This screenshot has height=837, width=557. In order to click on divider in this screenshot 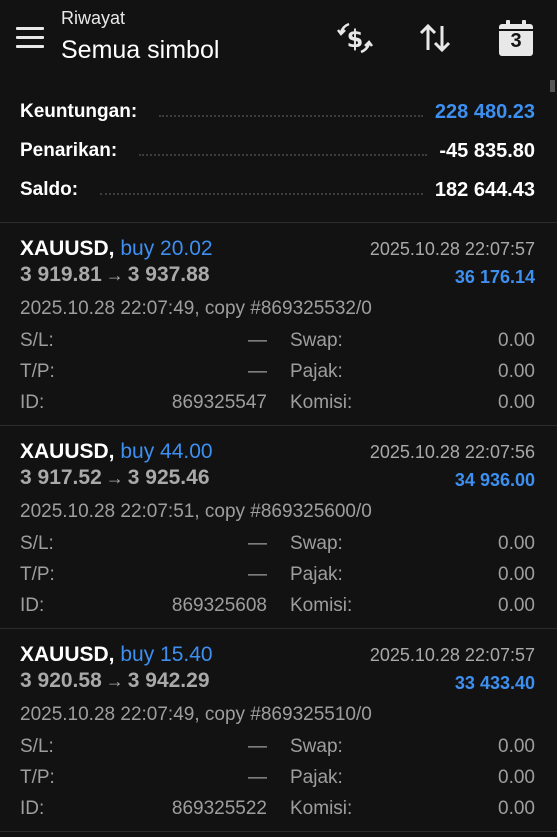, I will do `click(278, 831)`.